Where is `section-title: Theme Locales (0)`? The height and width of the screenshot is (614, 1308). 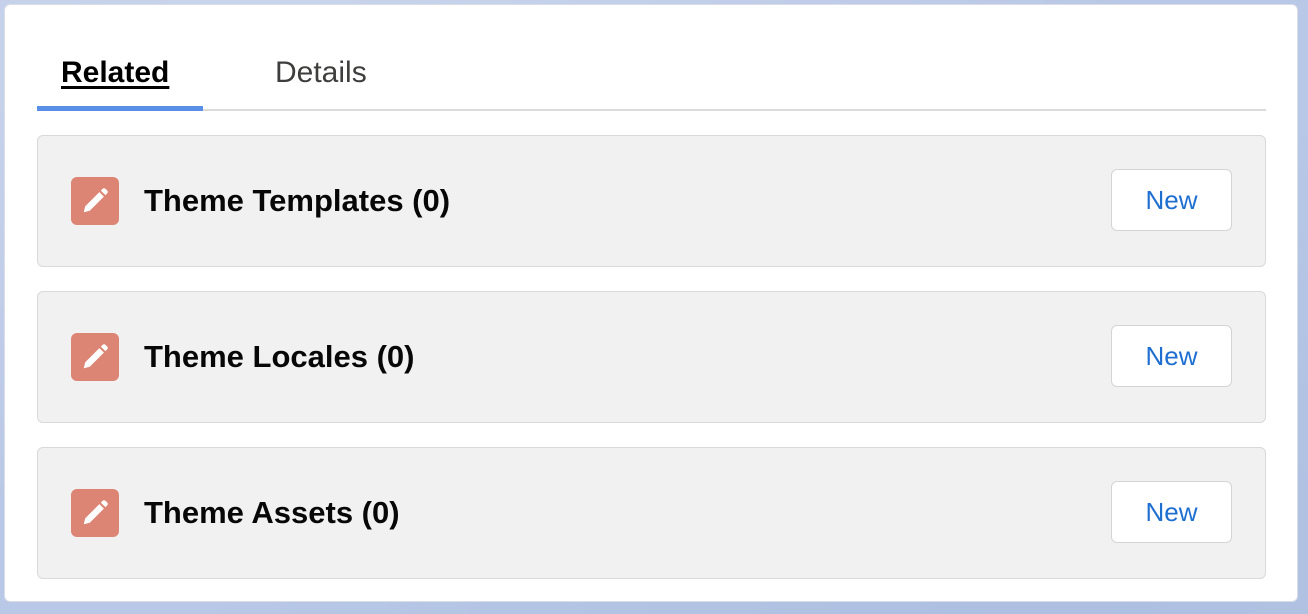
section-title: Theme Locales (0) is located at coordinates (279, 356).